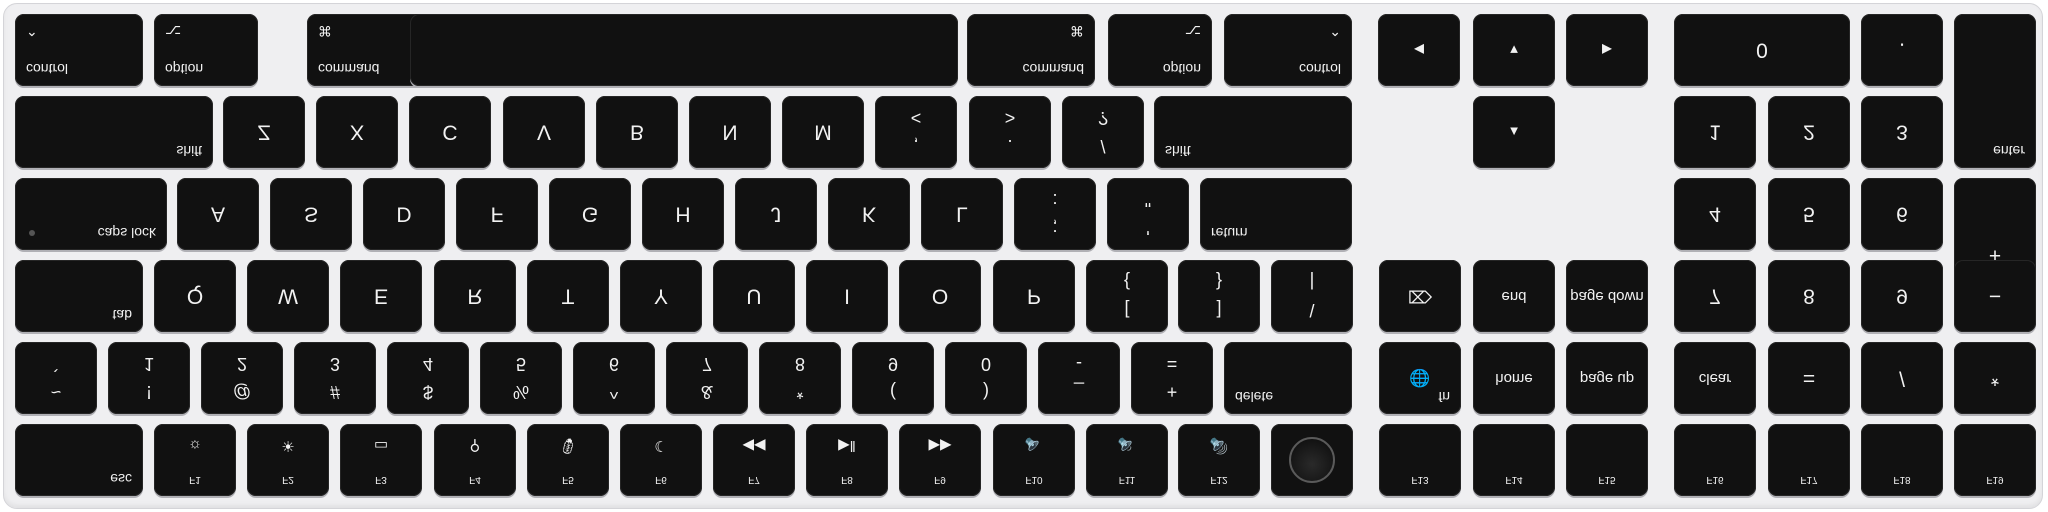 This screenshot has height=512, width=2048. I want to click on key-m: M, so click(823, 132).